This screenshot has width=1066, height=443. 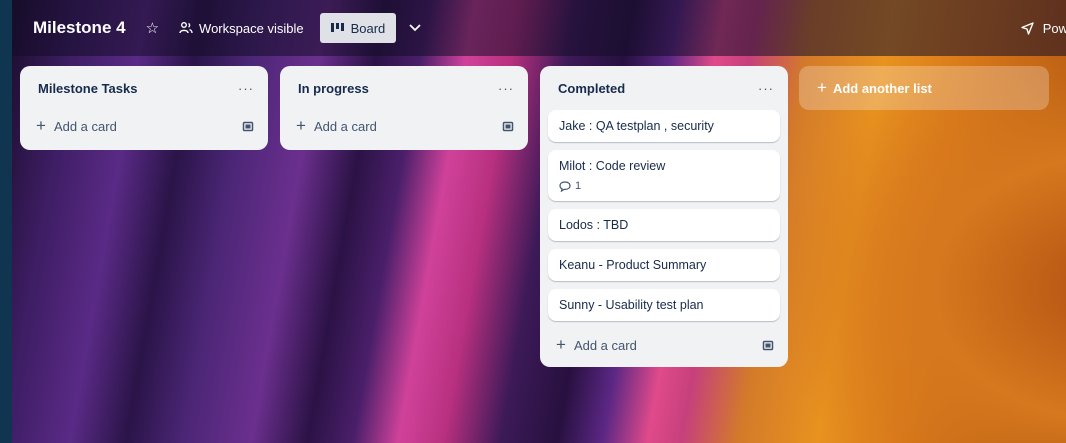 What do you see at coordinates (415, 28) in the screenshot?
I see `chevron-down-icon` at bounding box center [415, 28].